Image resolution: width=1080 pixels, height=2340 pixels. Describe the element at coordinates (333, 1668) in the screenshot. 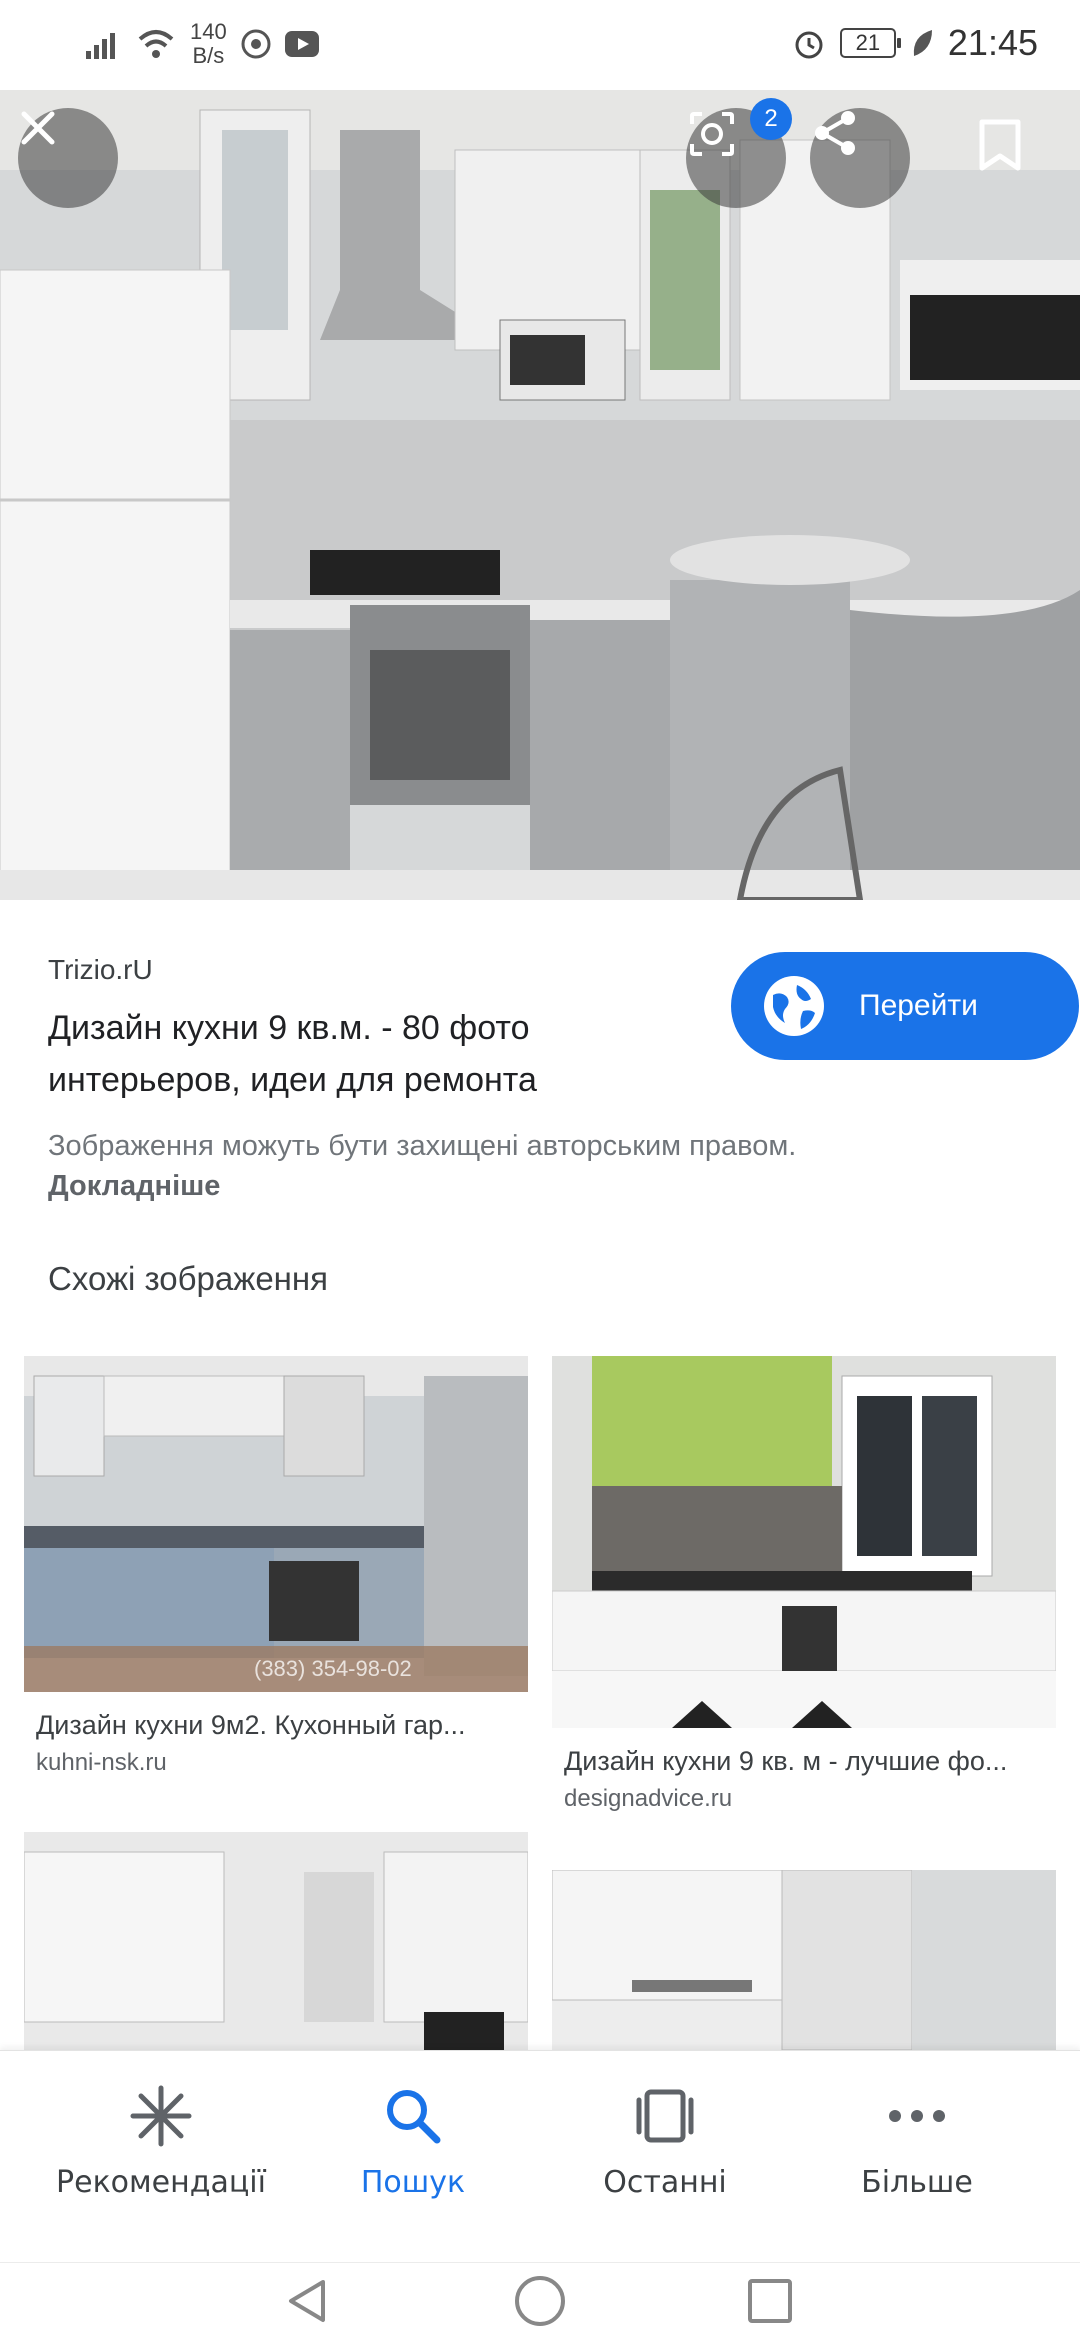

I see `watermark-text: (383) 354-98-02` at that location.